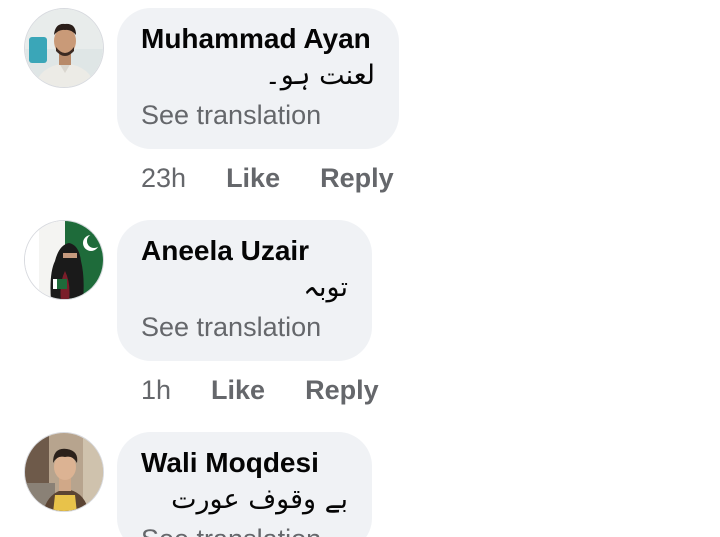 The width and height of the screenshot is (720, 537). What do you see at coordinates (259, 499) in the screenshot?
I see `comment-text: بے وقوف عورت` at bounding box center [259, 499].